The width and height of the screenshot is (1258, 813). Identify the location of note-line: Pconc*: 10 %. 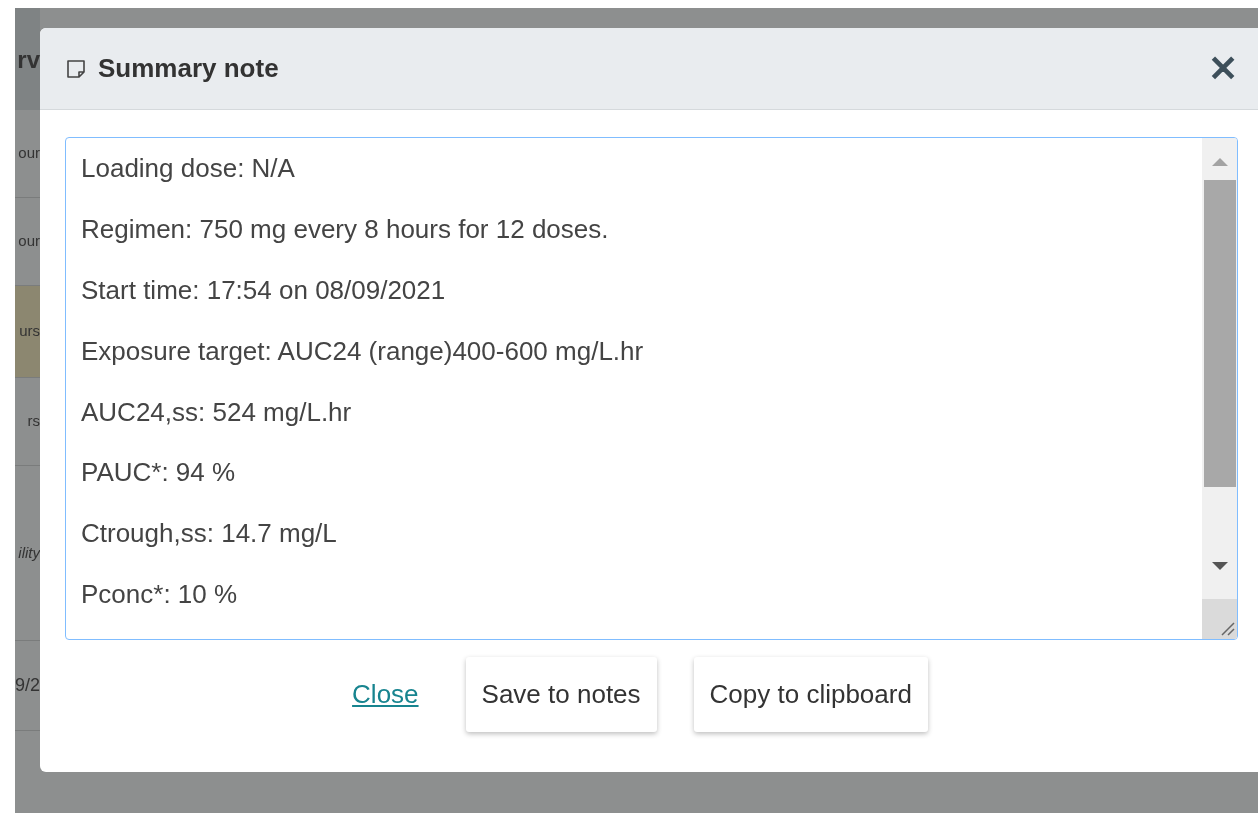
(160, 595).